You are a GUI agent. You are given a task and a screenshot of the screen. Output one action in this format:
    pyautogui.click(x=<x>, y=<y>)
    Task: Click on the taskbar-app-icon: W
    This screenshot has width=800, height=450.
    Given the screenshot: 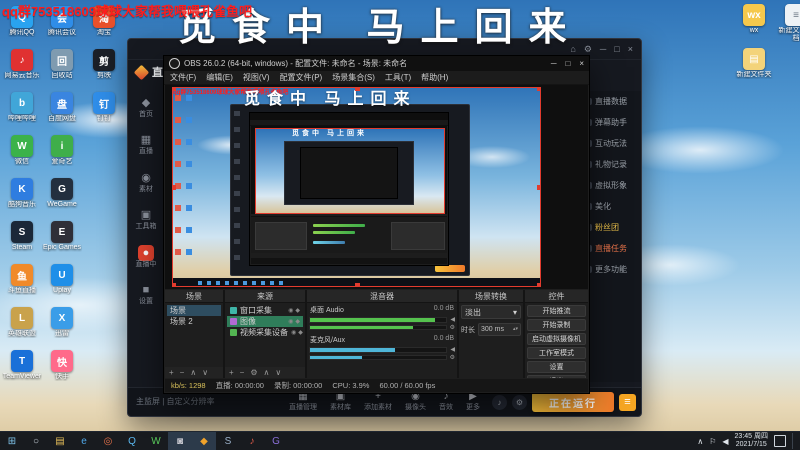 What is the action you would take?
    pyautogui.click(x=156, y=441)
    